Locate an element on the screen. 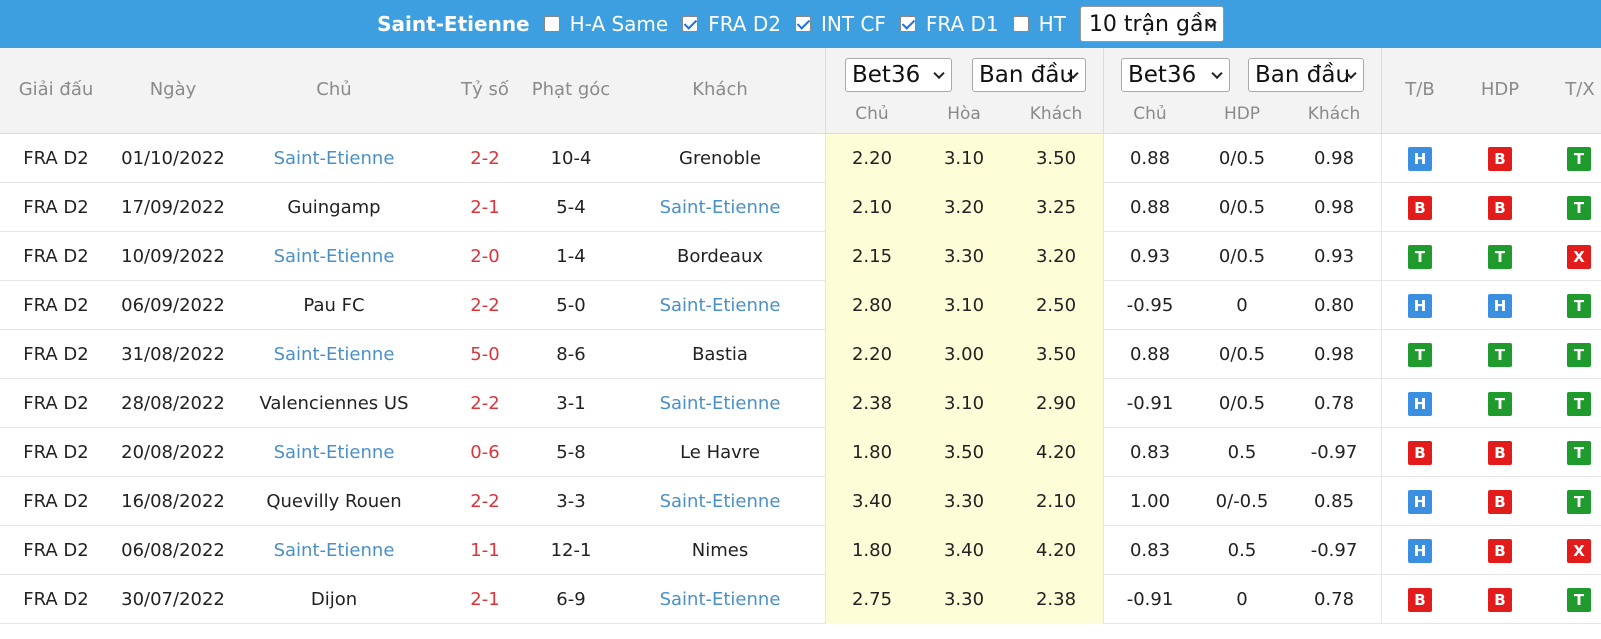  filter-ht: HT is located at coordinates (1039, 24).